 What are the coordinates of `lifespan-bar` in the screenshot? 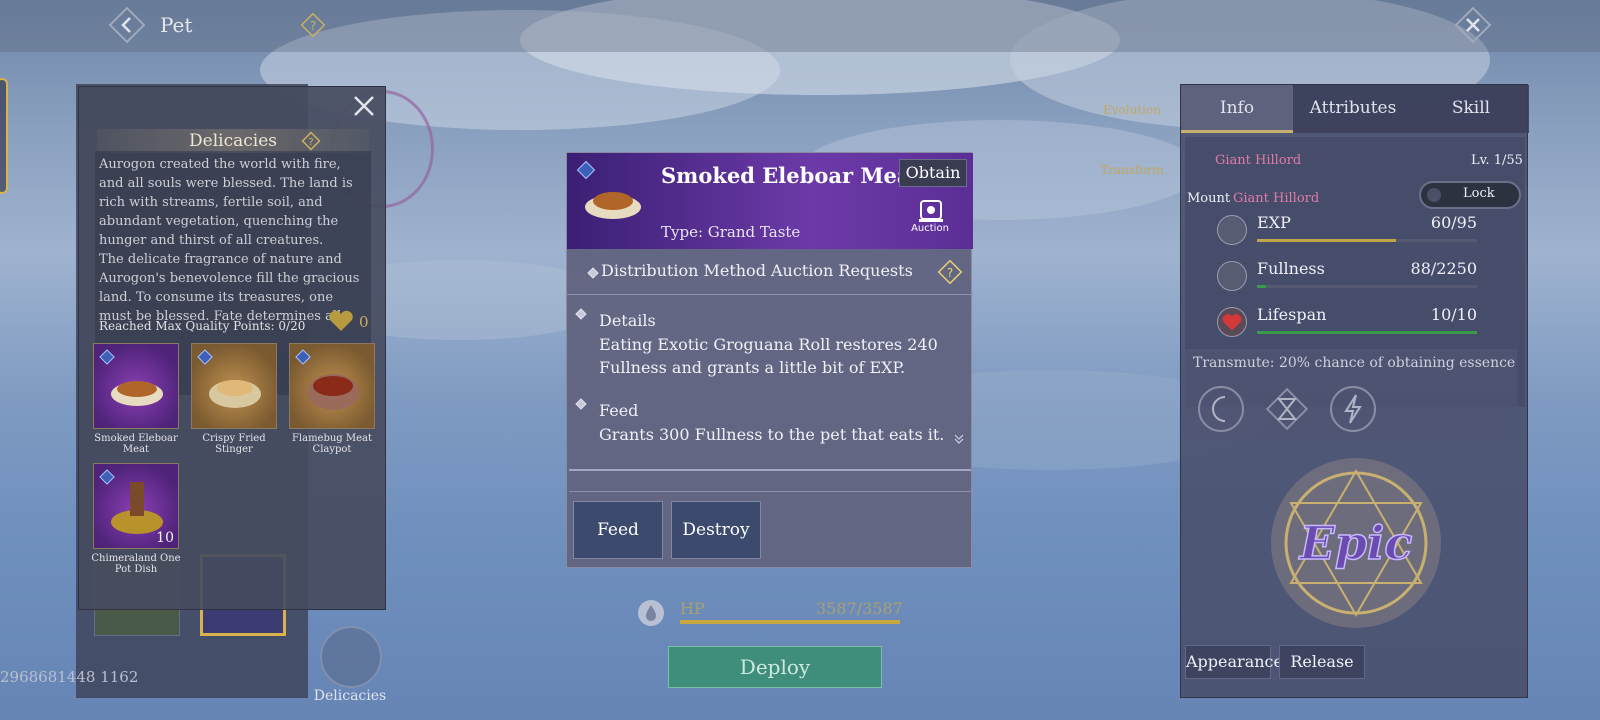 It's located at (1367, 332).